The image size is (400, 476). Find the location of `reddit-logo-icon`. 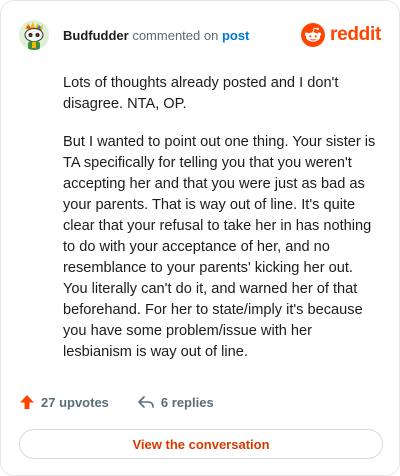

reddit-logo-icon is located at coordinates (313, 35).